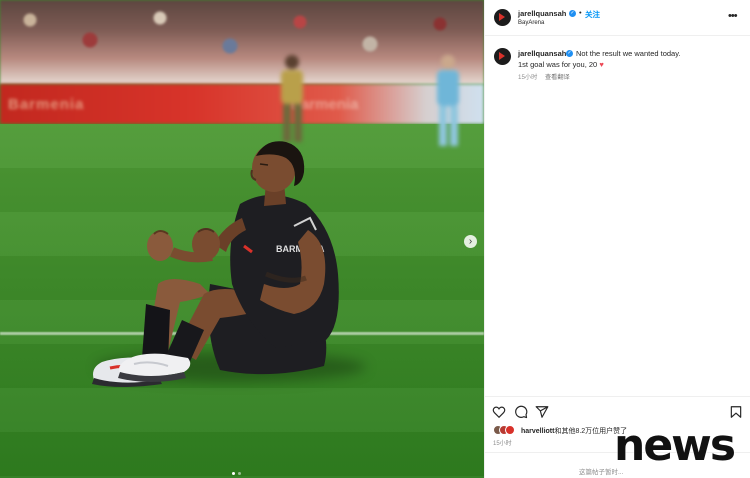  Describe the element at coordinates (448, 100) in the screenshot. I see `background-player-blue` at that location.